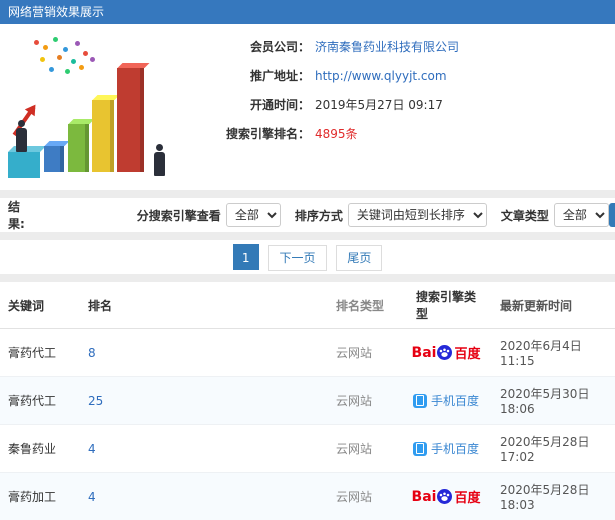  I want to click on table-row: 秦鲁药业 4 云网站 手机百度 2020年5月28日 17:02, so click(307, 448).